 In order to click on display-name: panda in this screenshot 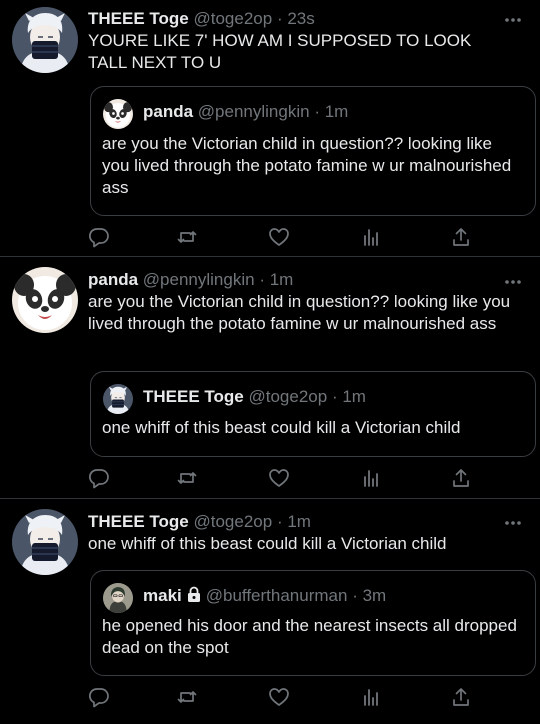, I will do `click(113, 279)`.